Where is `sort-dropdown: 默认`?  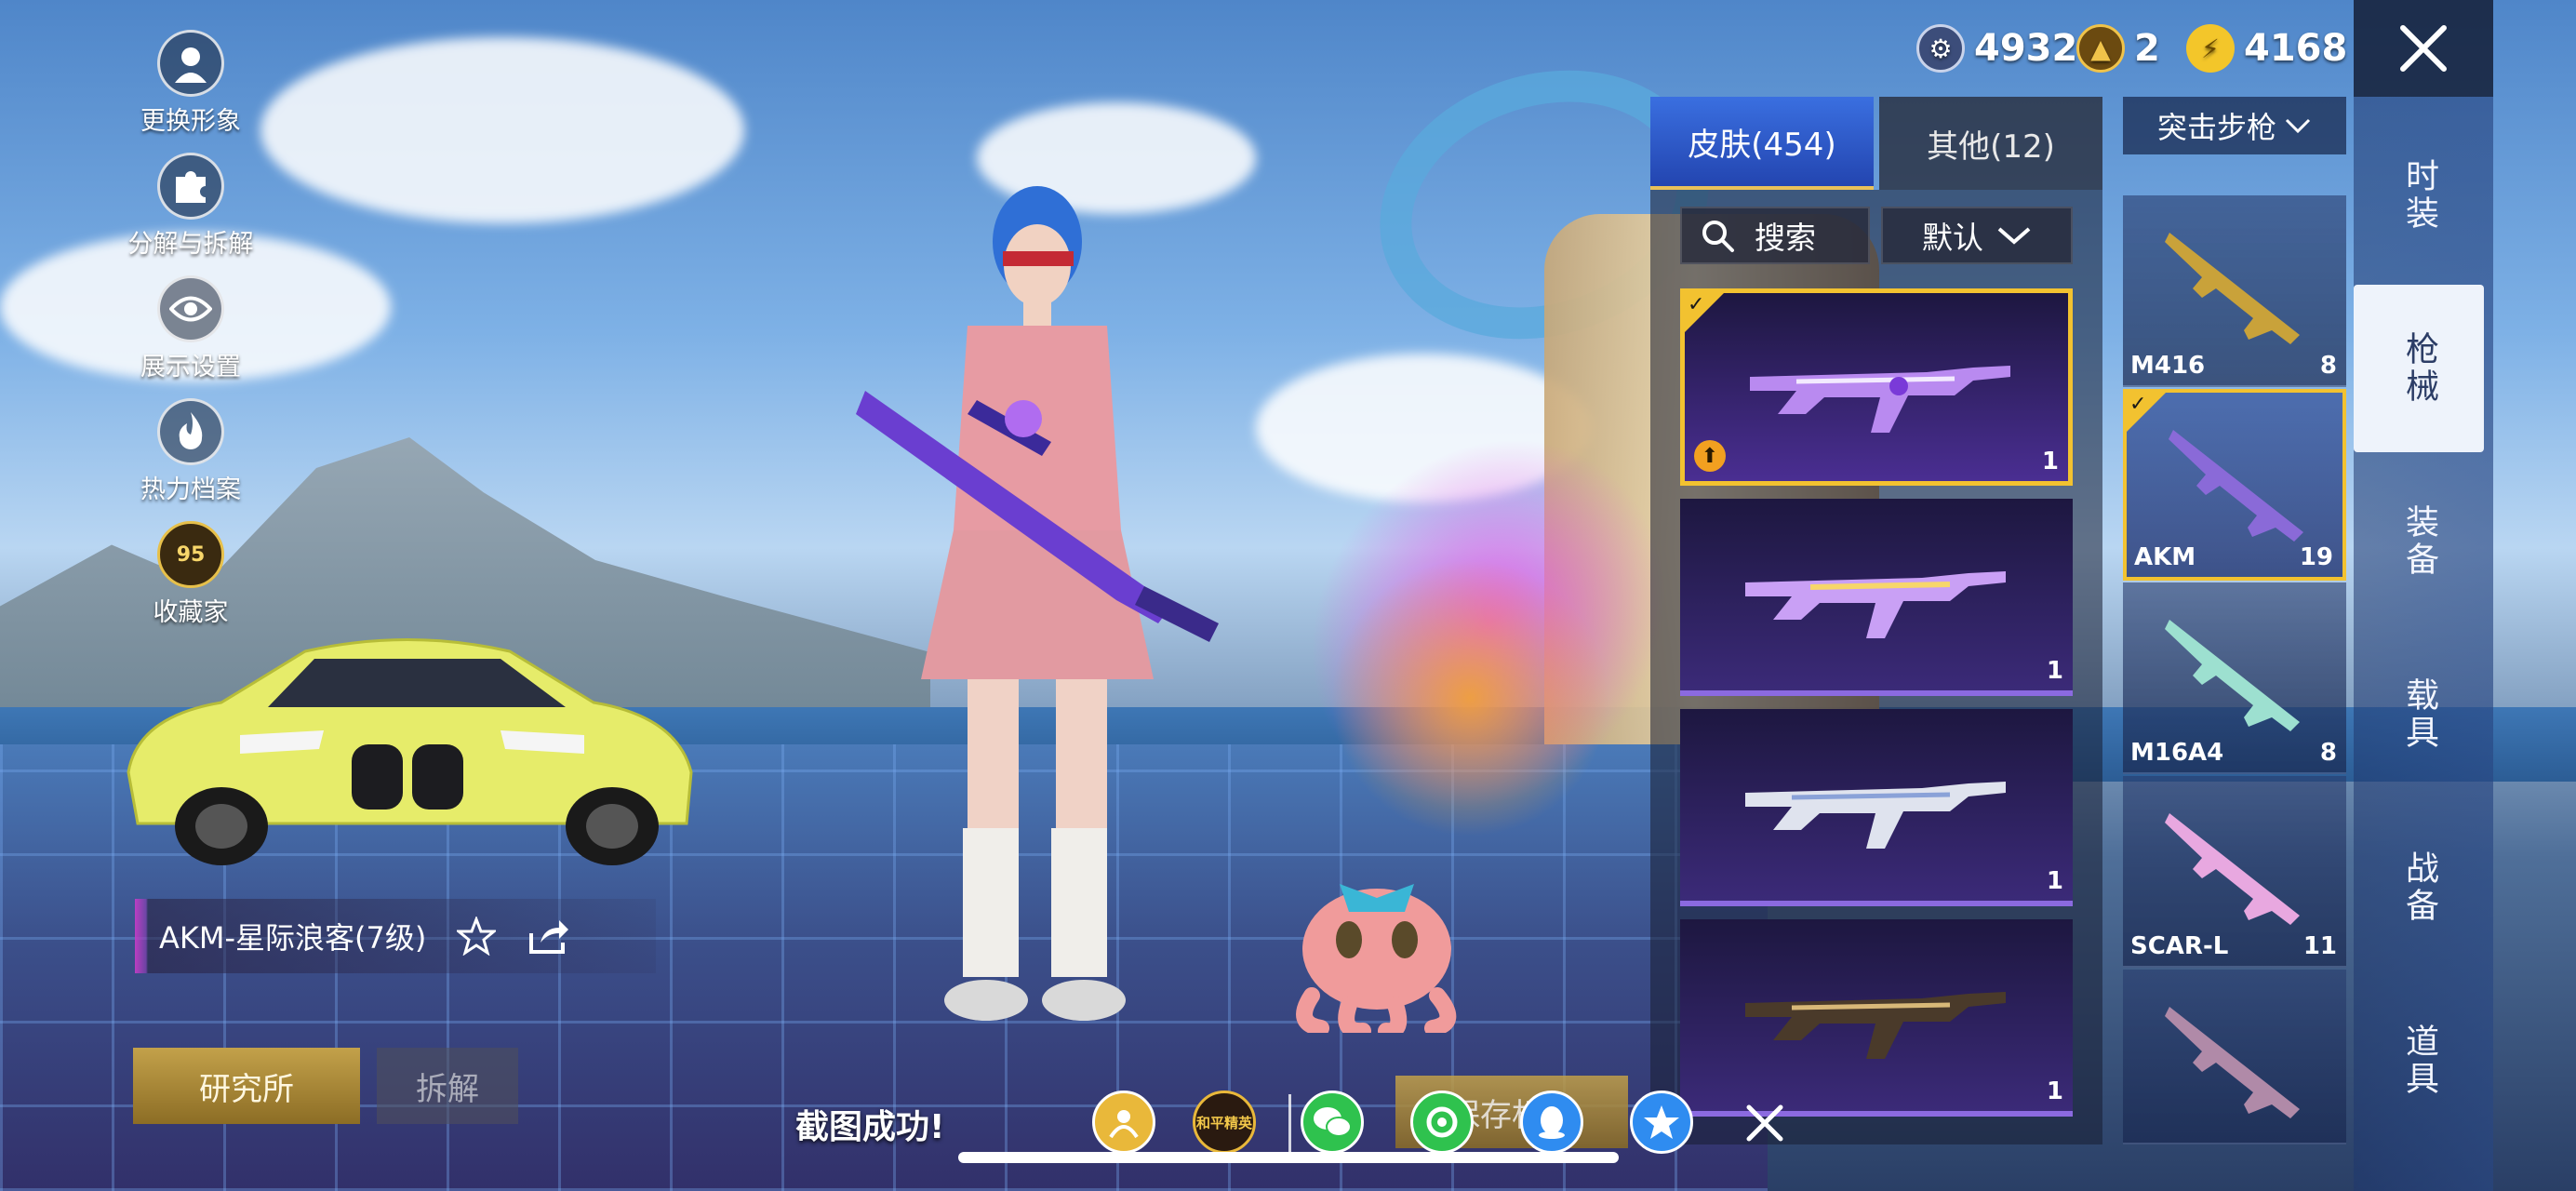
sort-dropdown: 默认 is located at coordinates (1977, 235).